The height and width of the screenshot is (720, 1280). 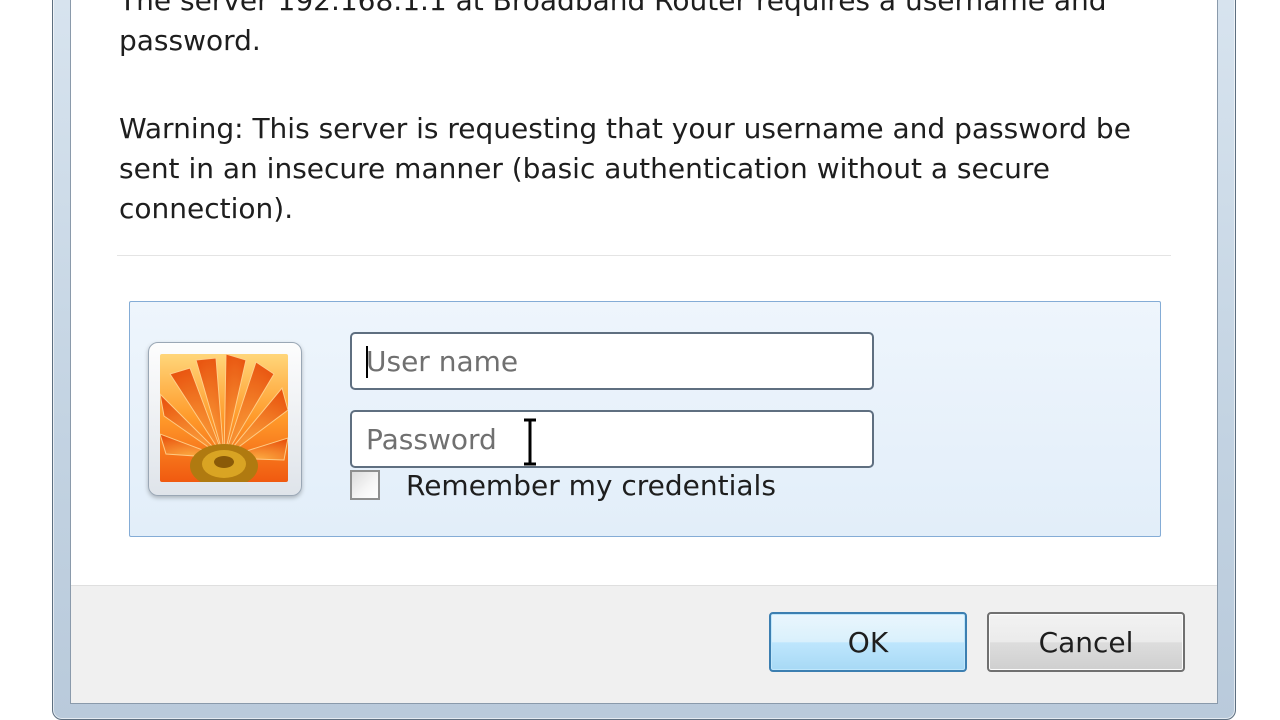 I want to click on user-tile, so click(x=225, y=419).